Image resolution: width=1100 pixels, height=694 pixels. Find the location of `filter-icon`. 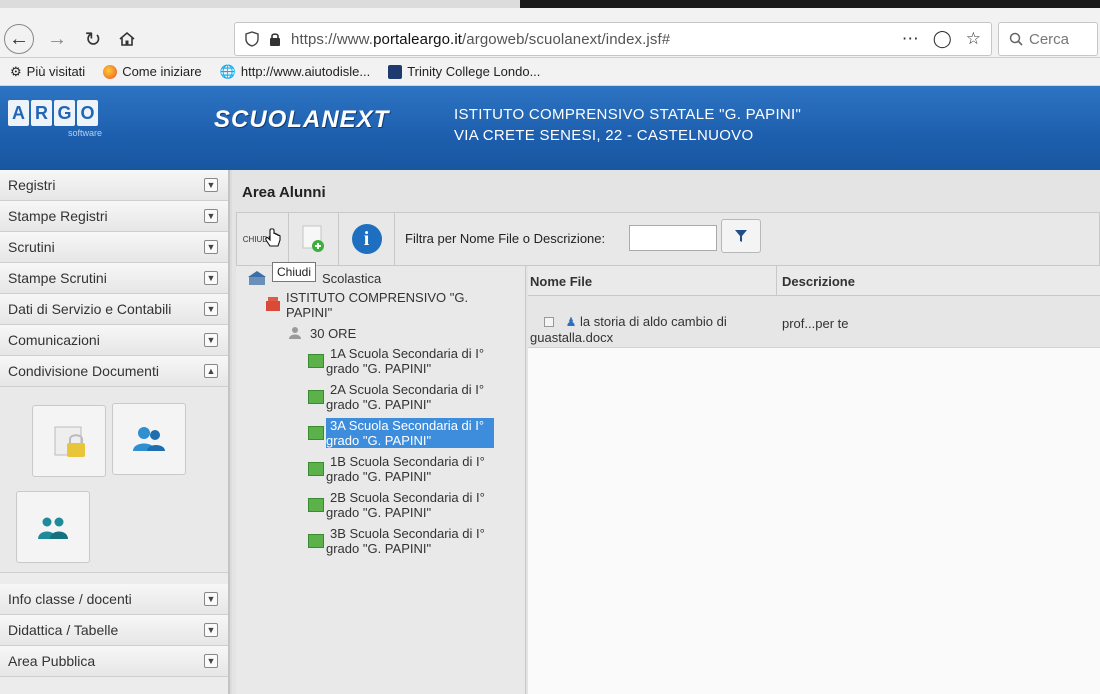

filter-icon is located at coordinates (741, 236).